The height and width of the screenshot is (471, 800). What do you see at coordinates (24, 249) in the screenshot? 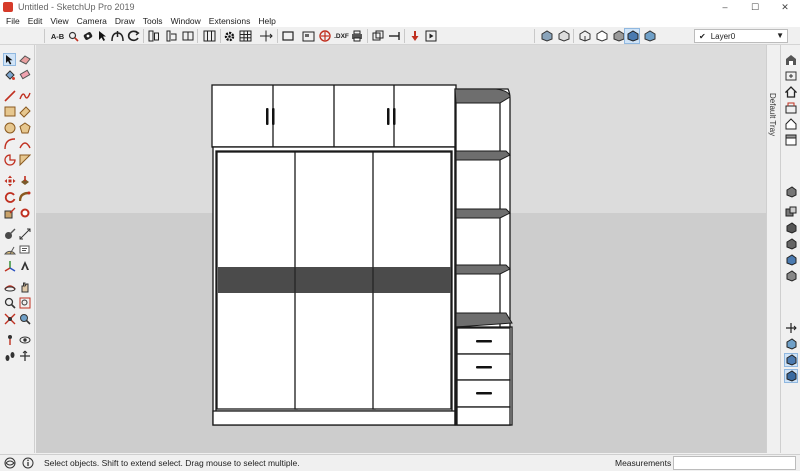
I see `text-tool-icon` at bounding box center [24, 249].